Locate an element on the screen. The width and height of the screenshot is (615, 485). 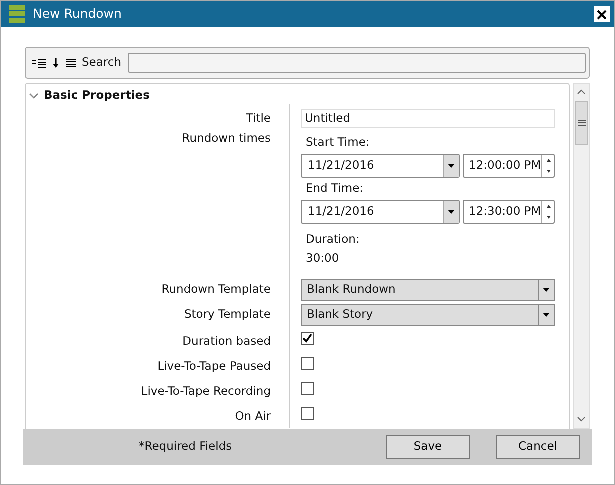
category-header: Basic Properties is located at coordinates (97, 95).